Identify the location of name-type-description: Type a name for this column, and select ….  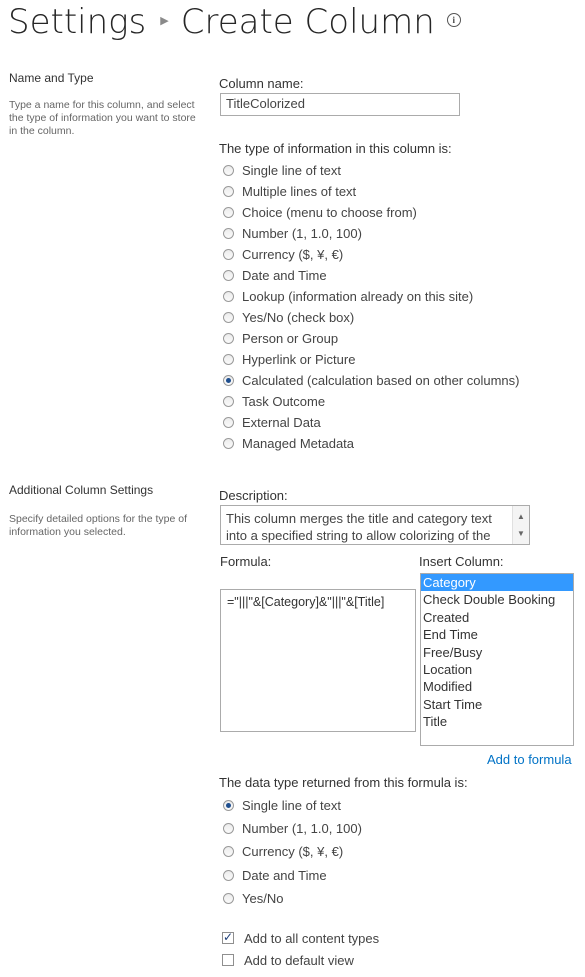
(102, 118).